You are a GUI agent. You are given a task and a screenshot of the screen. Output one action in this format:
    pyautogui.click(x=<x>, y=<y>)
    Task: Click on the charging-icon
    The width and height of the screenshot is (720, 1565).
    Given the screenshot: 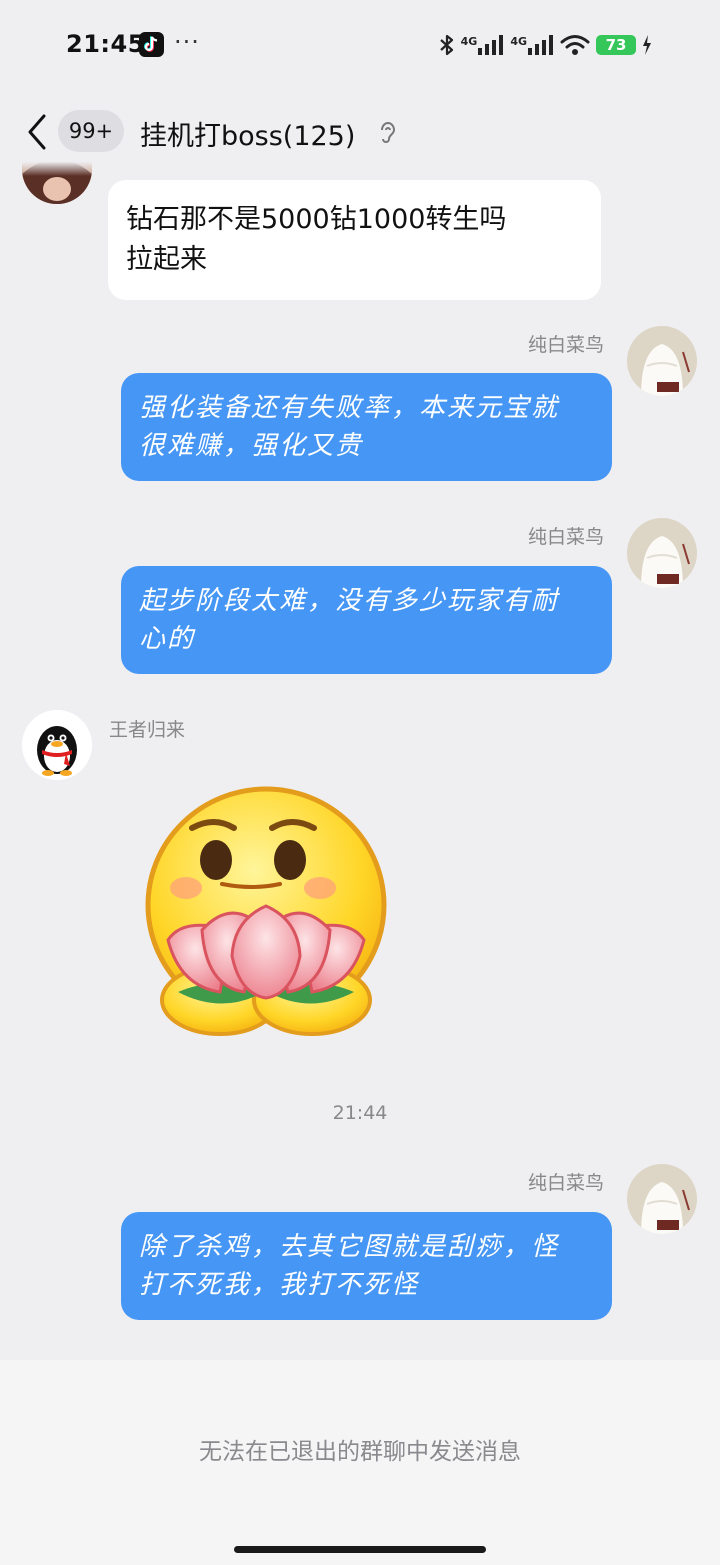 What is the action you would take?
    pyautogui.click(x=647, y=45)
    